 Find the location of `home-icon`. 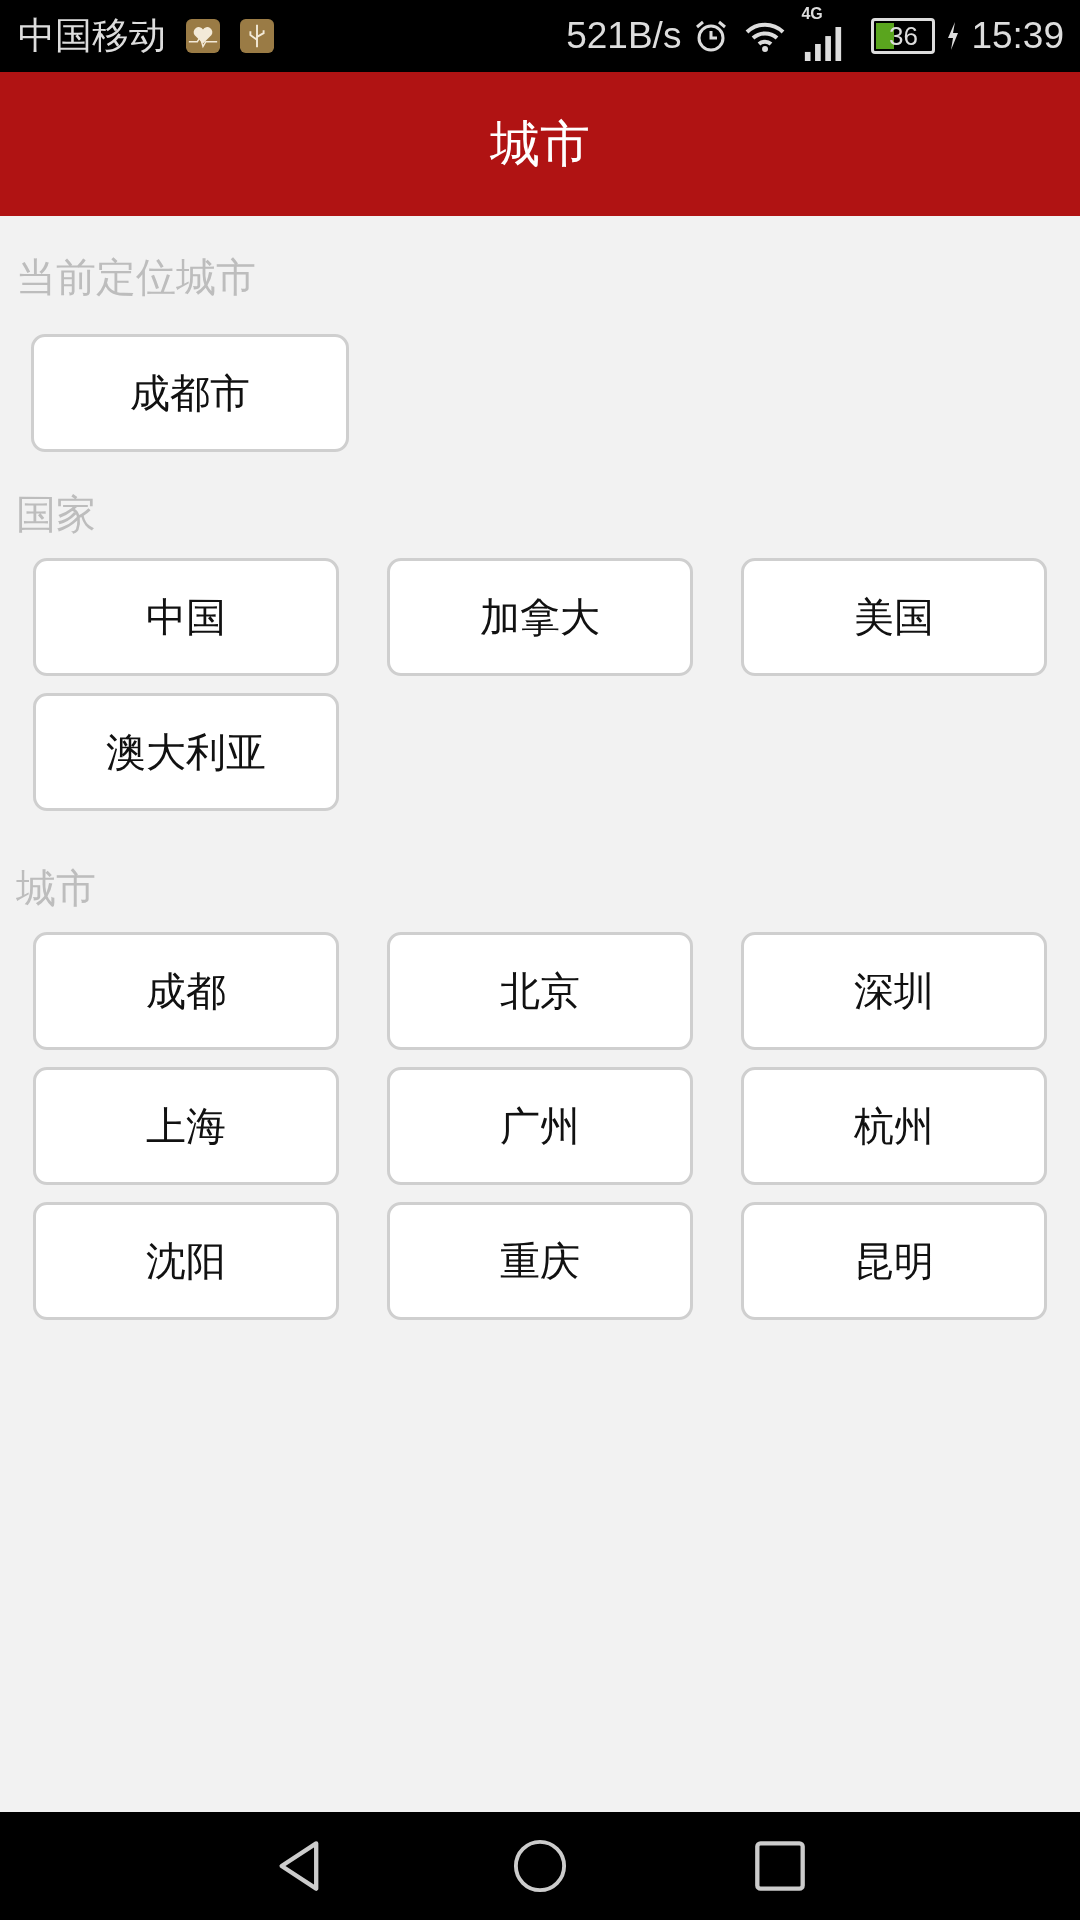

home-icon is located at coordinates (540, 1866).